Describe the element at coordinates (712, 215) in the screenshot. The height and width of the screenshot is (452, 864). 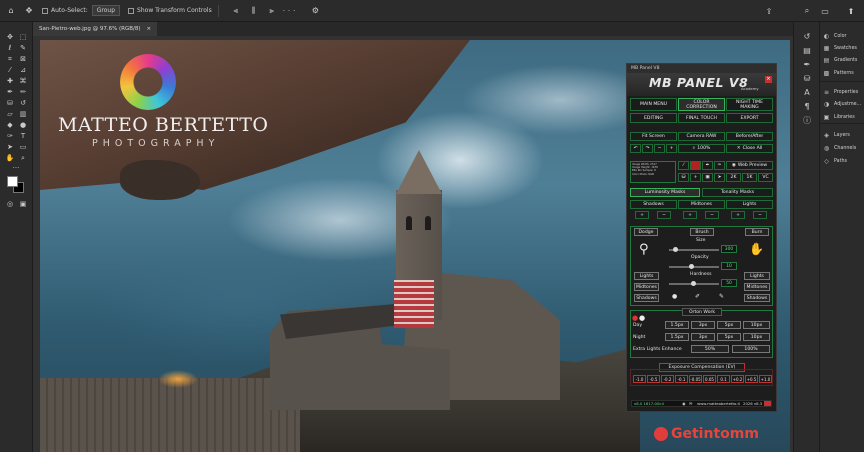
I see `midtones-remove-button: −` at that location.